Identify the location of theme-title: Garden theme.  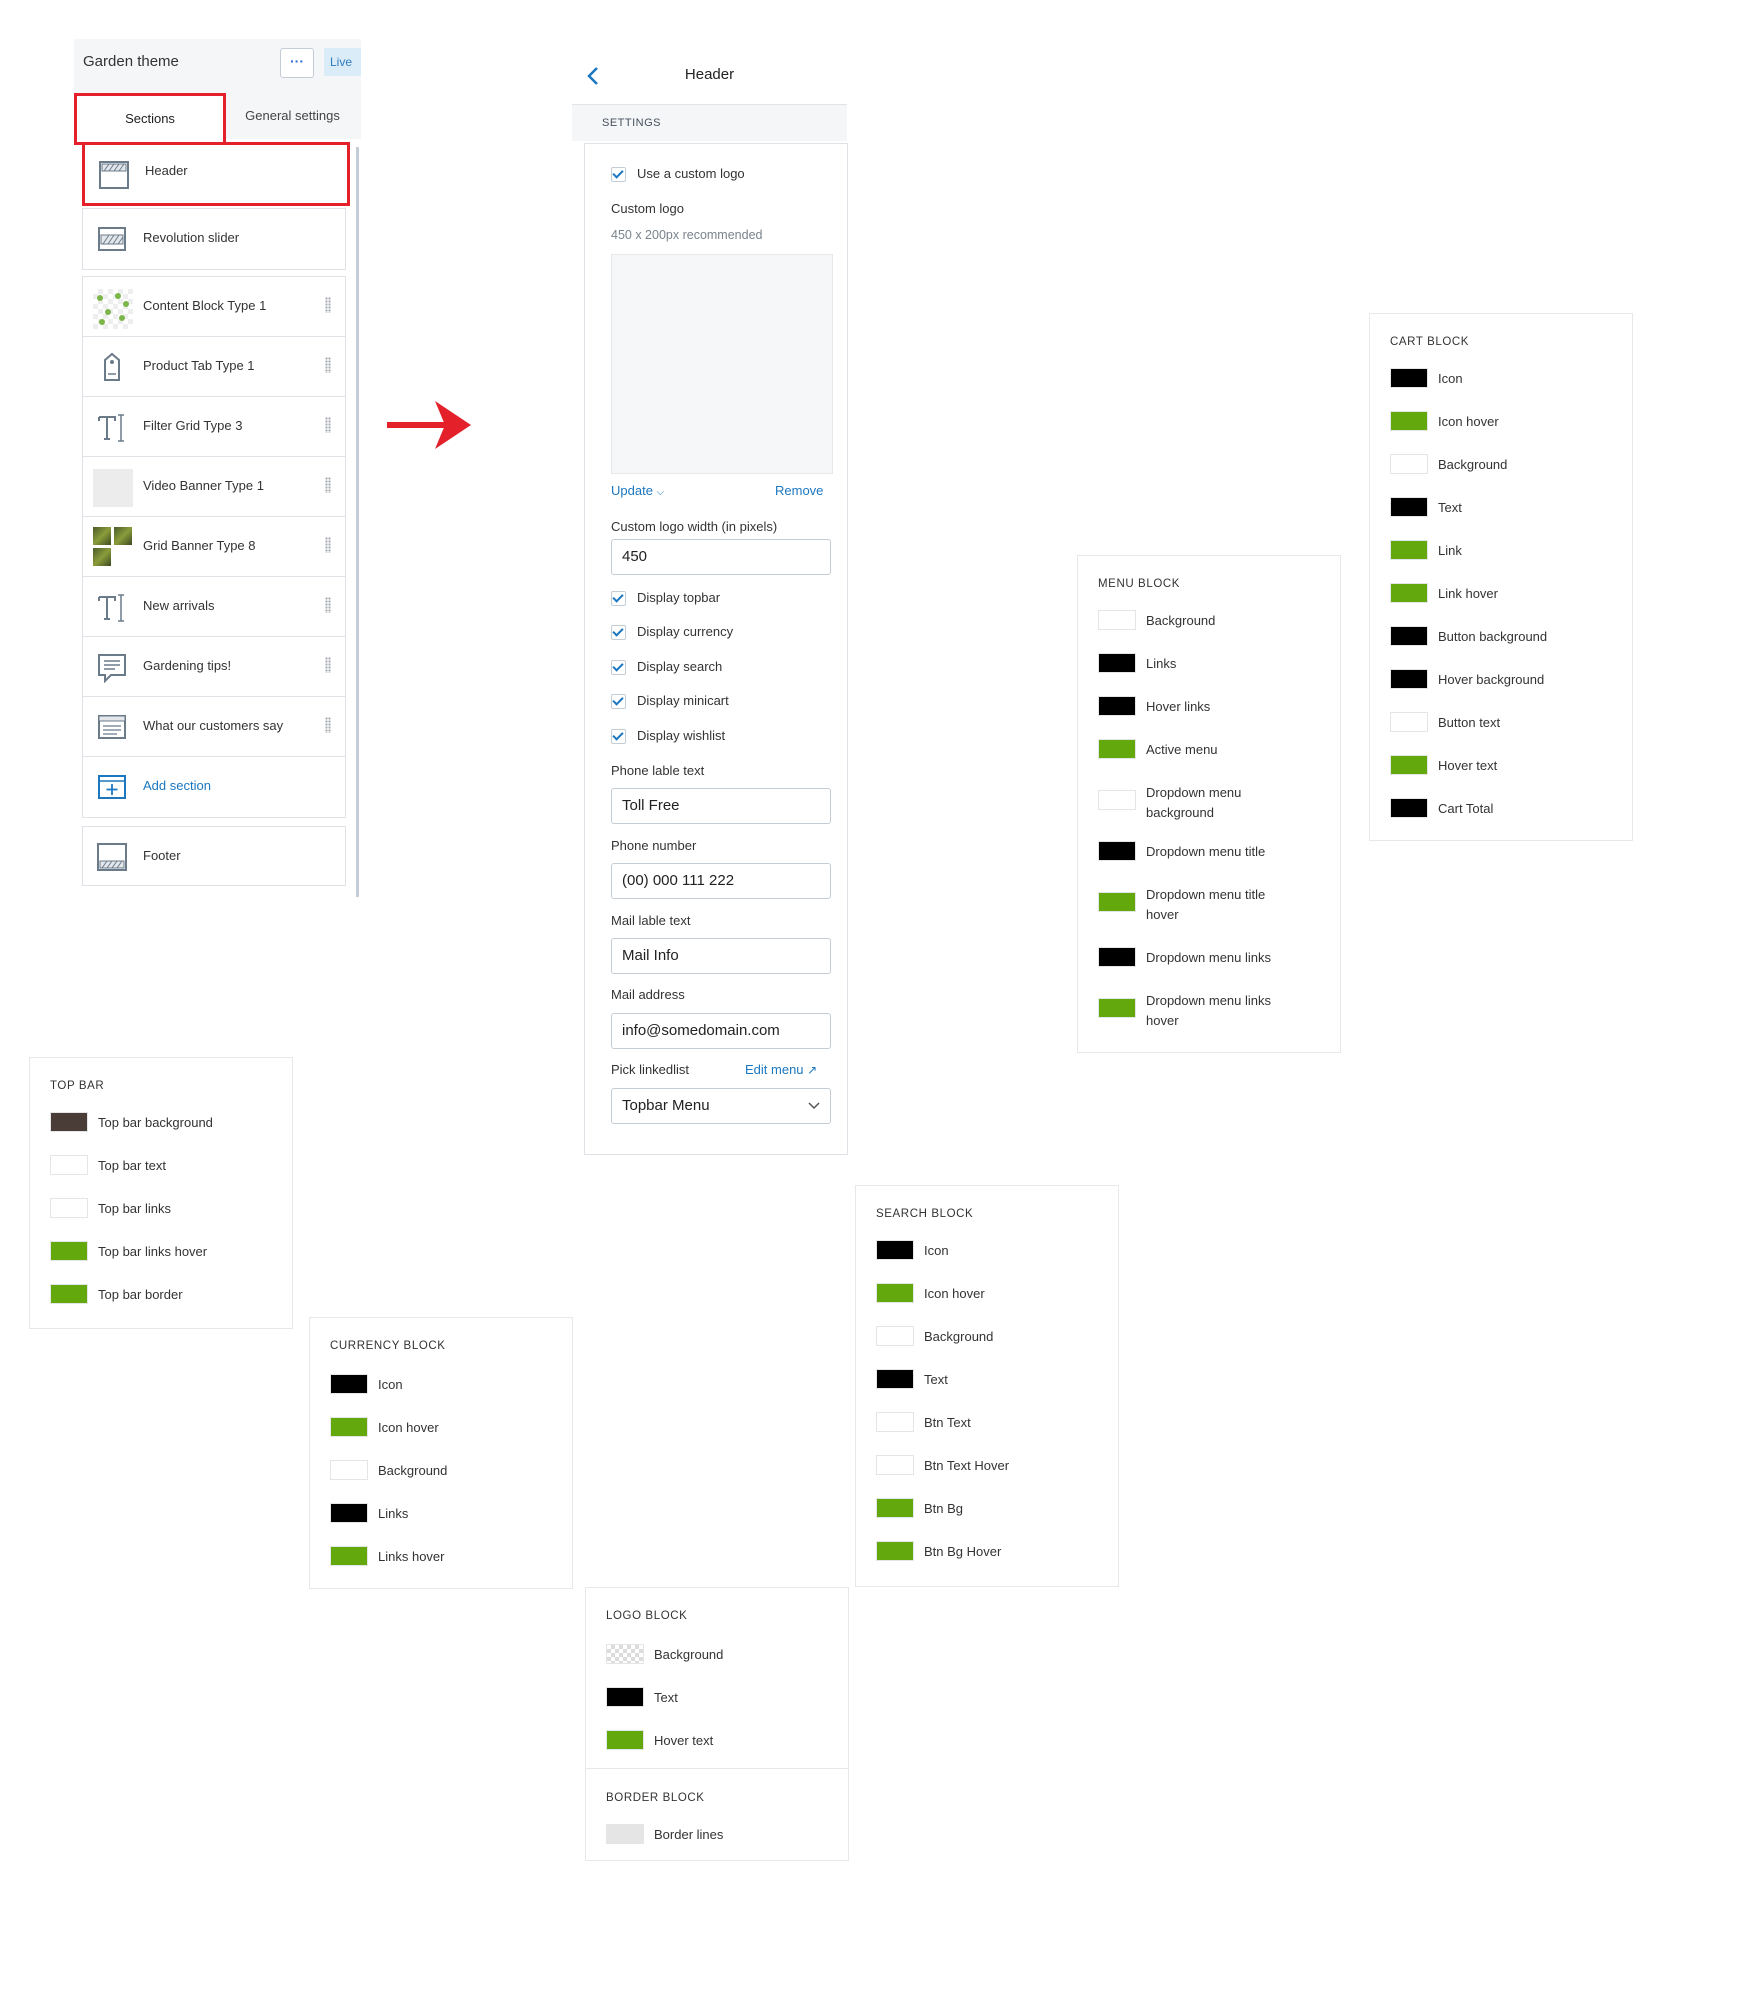
(131, 61).